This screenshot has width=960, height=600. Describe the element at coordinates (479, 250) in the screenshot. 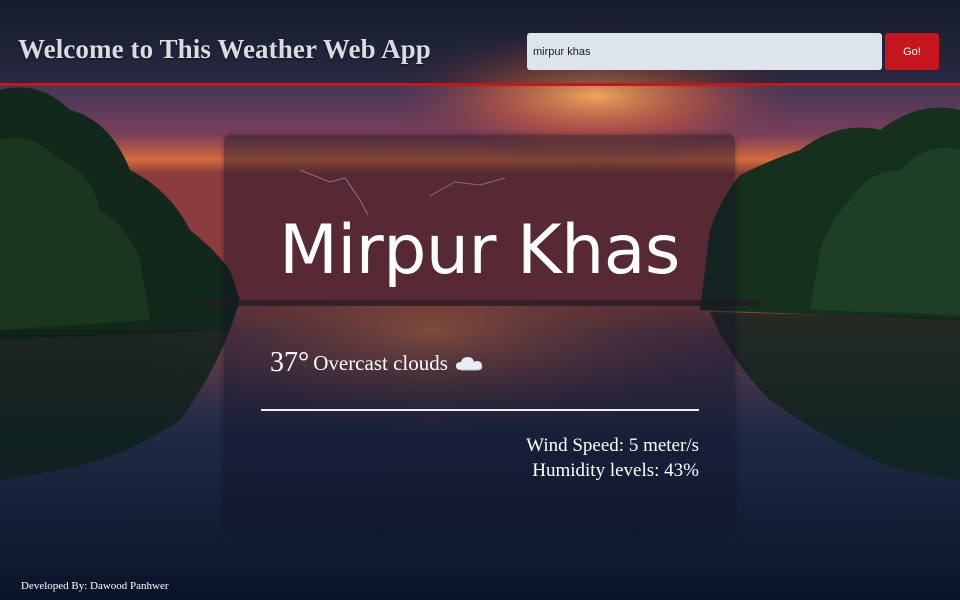

I see `city-name: Mirpur Khas` at that location.